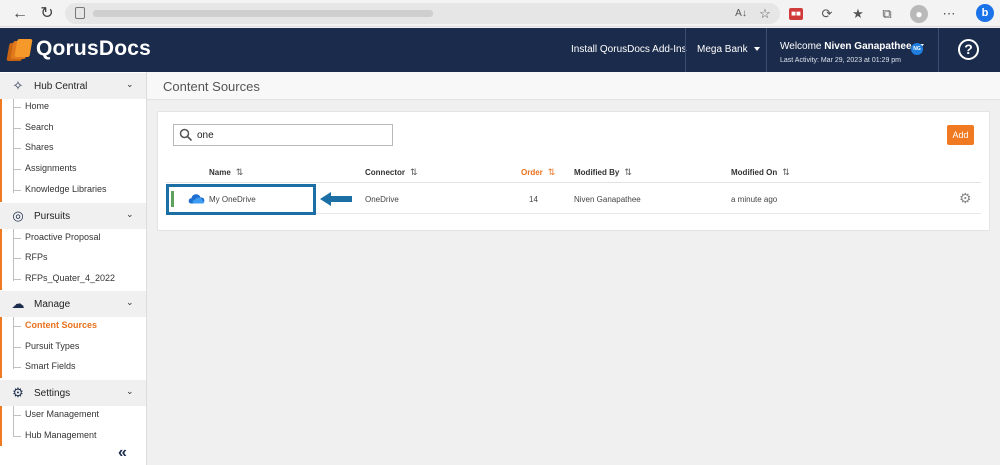 Image resolution: width=1000 pixels, height=465 pixels. I want to click on target-icon: ◎, so click(18, 215).